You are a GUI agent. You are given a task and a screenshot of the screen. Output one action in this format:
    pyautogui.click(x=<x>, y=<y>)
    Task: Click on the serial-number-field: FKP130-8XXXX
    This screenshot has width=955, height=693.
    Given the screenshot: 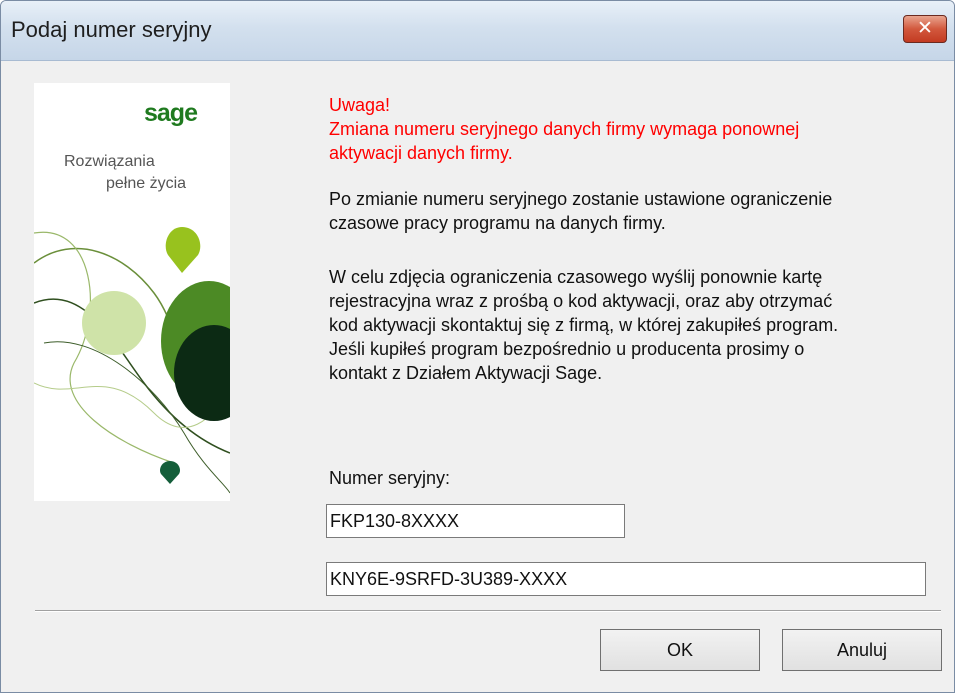 What is the action you would take?
    pyautogui.click(x=475, y=521)
    